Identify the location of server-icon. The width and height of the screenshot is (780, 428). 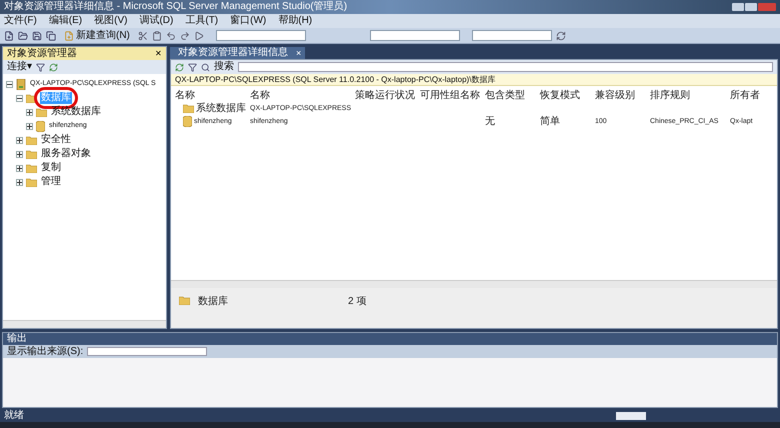
(21, 84).